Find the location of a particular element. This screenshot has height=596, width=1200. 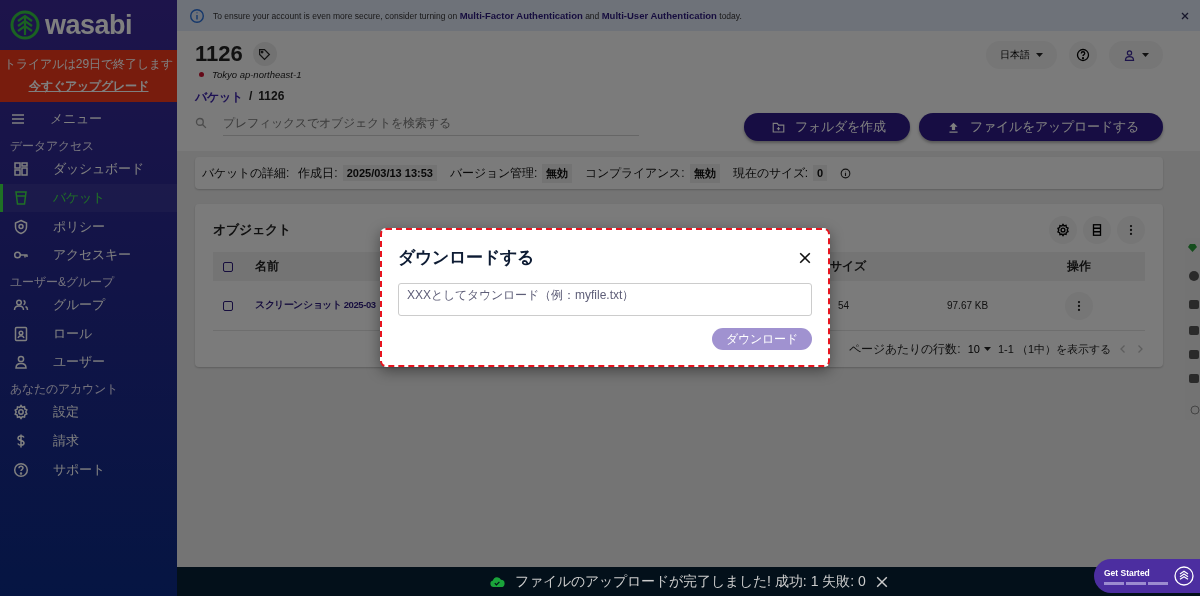

get-started-button: Get Started is located at coordinates (1147, 576).